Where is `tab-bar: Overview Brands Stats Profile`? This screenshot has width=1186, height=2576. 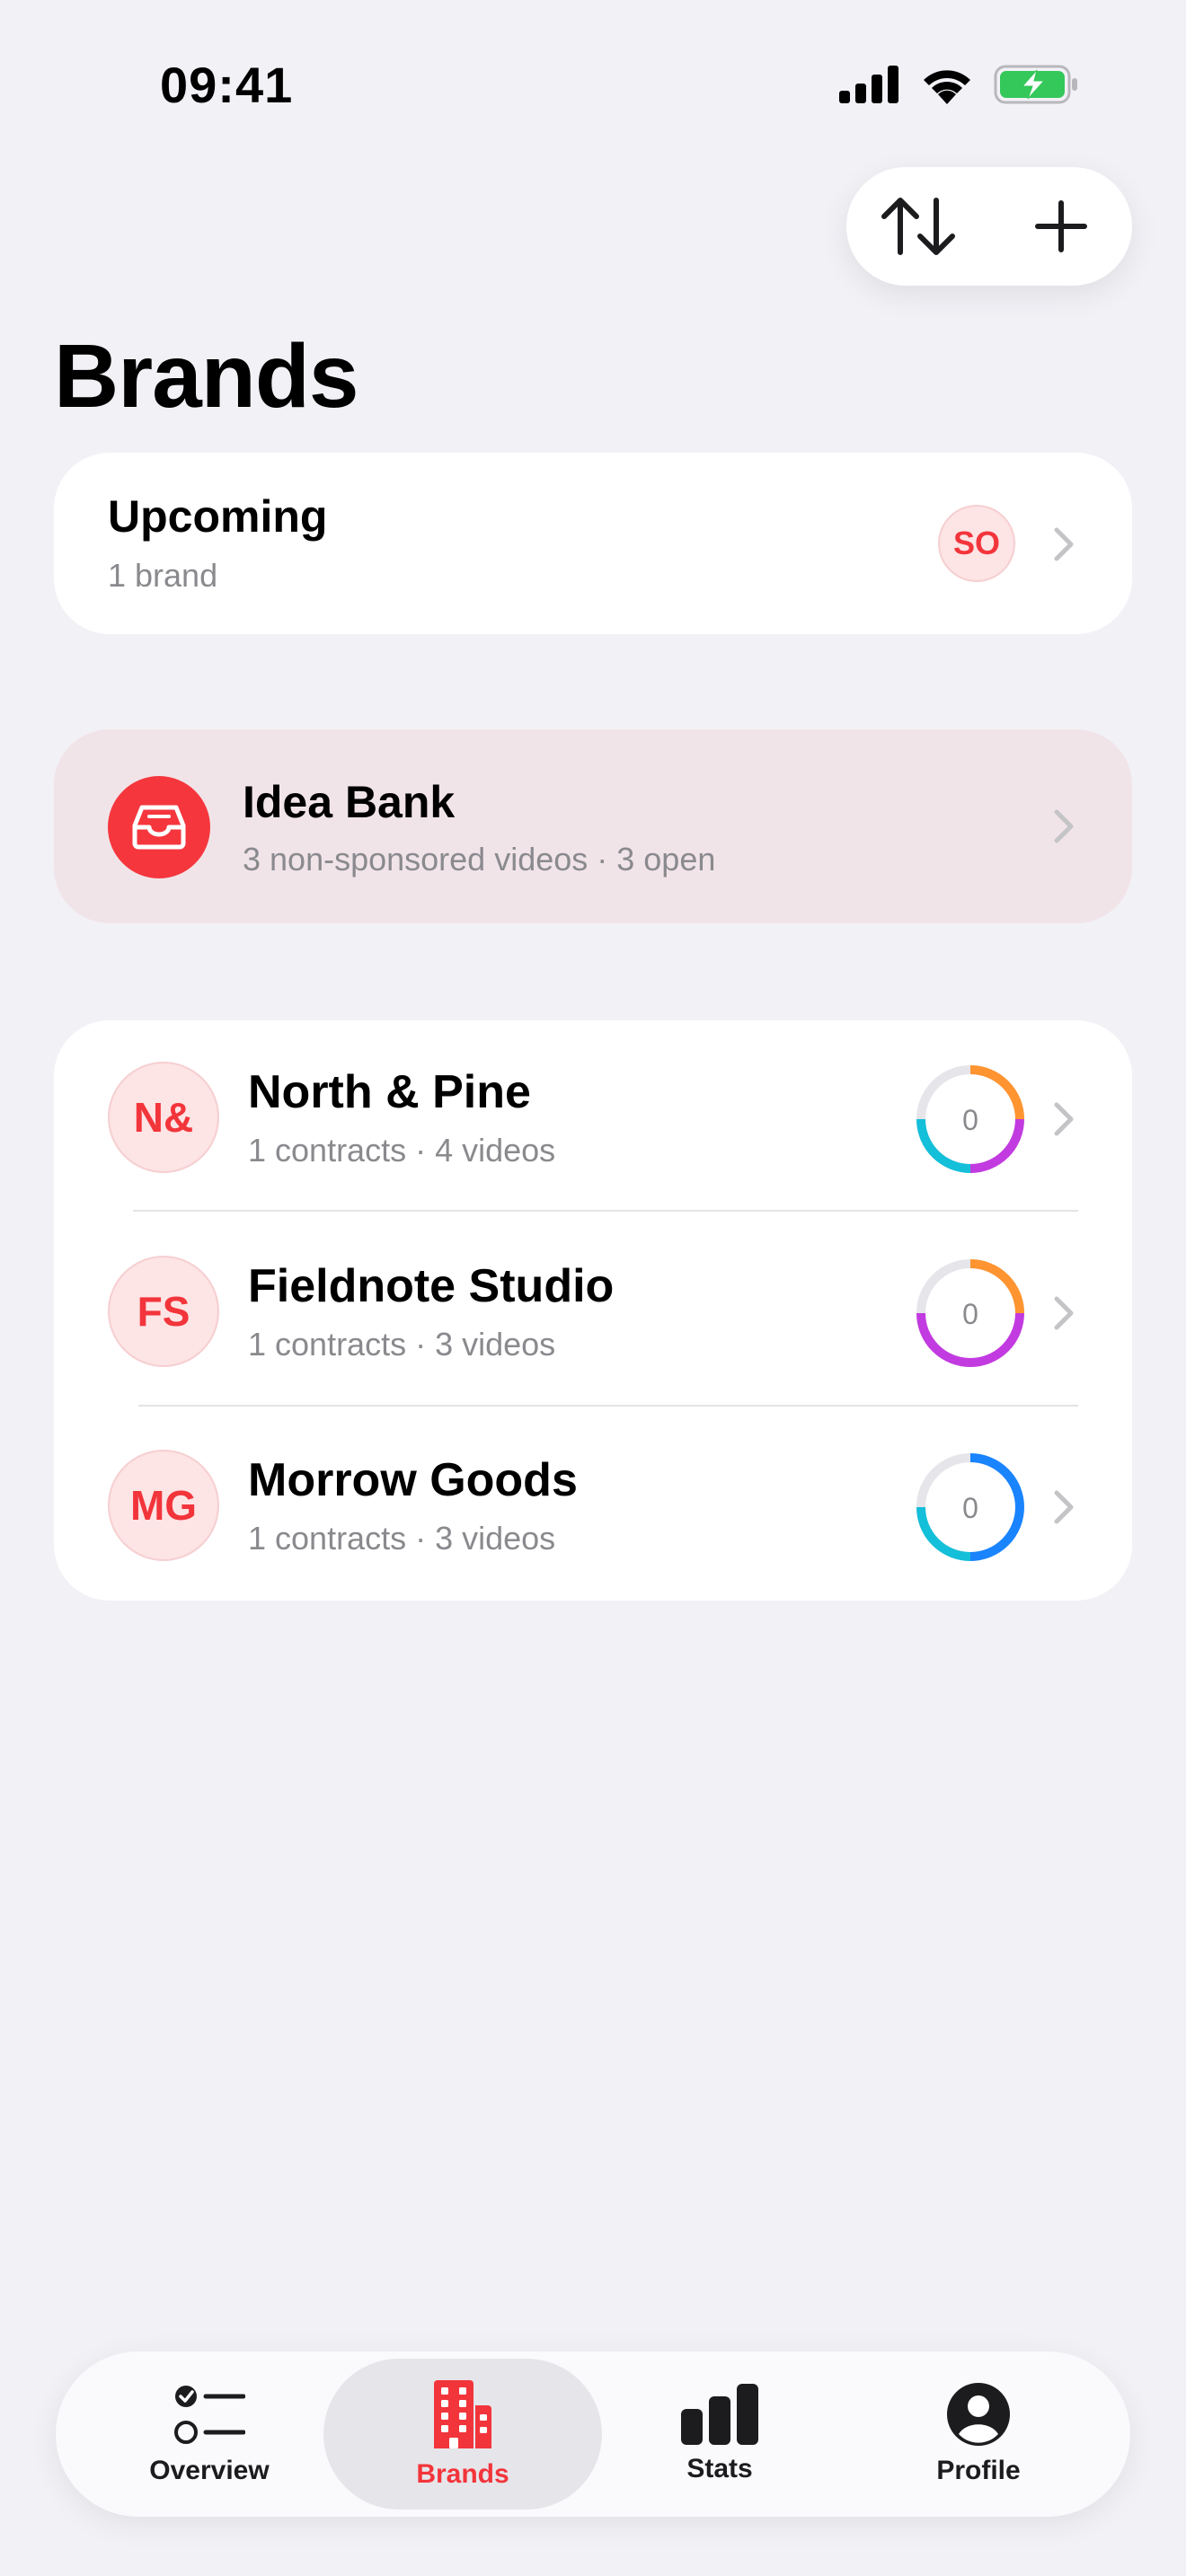 tab-bar: Overview Brands Stats Profile is located at coordinates (593, 2434).